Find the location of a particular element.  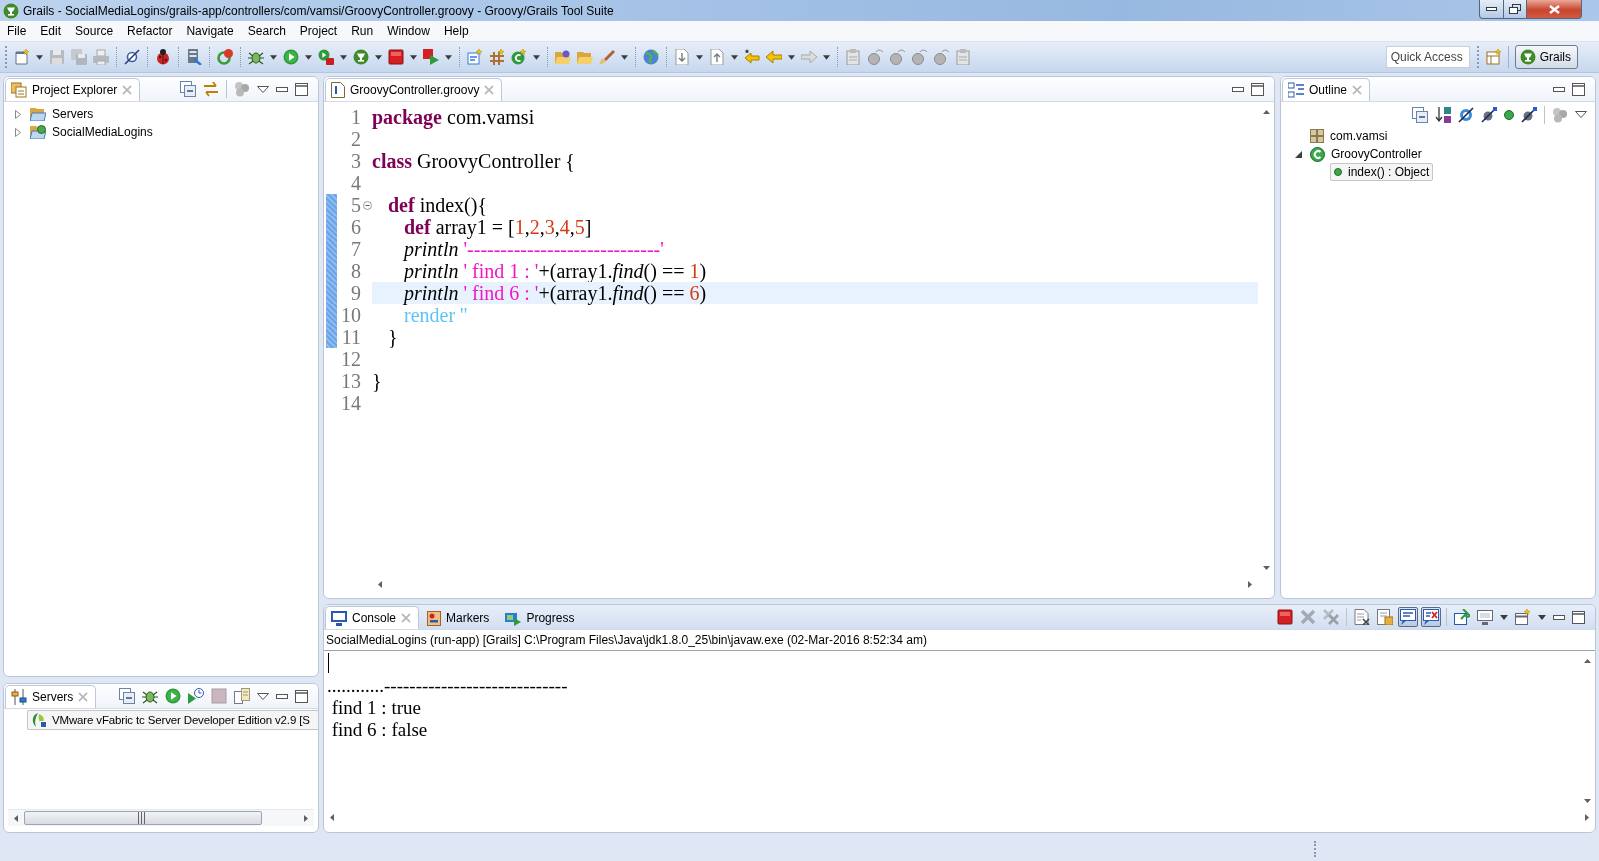

new-window-icon is located at coordinates (1523, 617).